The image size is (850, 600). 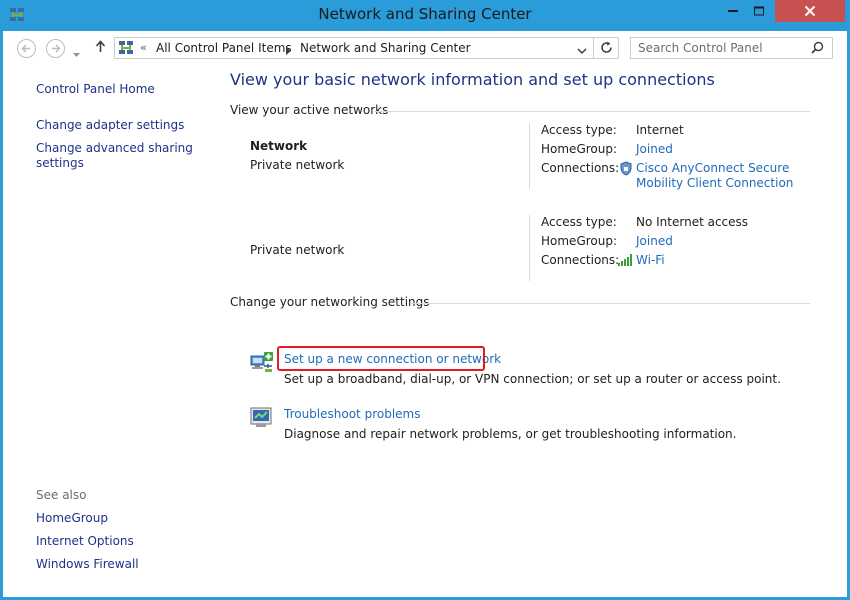 I want to click on search-input, so click(x=718, y=48).